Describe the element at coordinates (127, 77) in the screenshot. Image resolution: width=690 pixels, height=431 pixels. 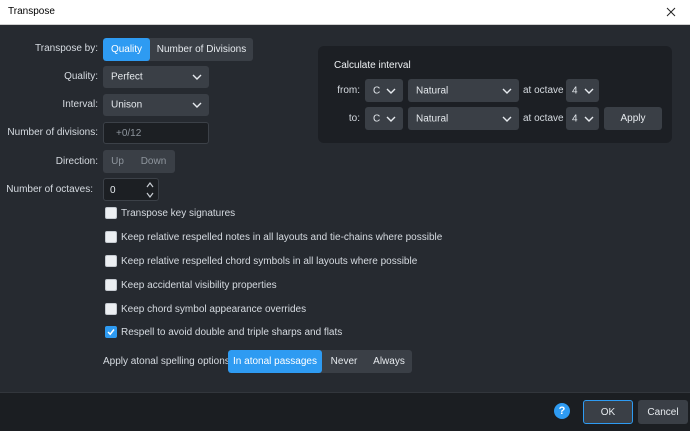
I see `quality-value: Perfect` at that location.